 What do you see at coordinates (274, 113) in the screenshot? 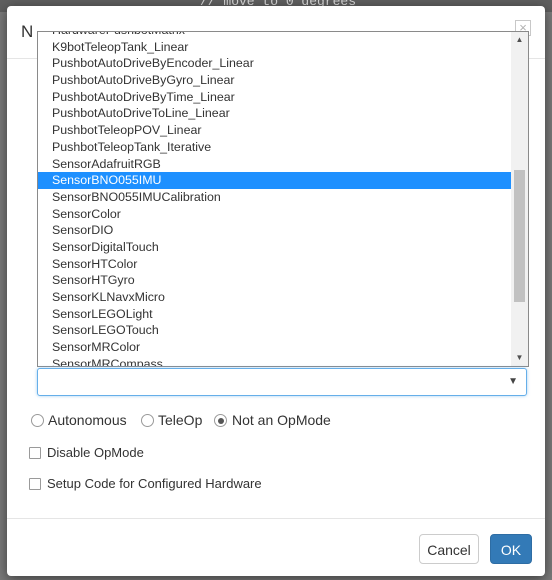
I see `list-item: PushbotAutoDriveToLine_Linear` at bounding box center [274, 113].